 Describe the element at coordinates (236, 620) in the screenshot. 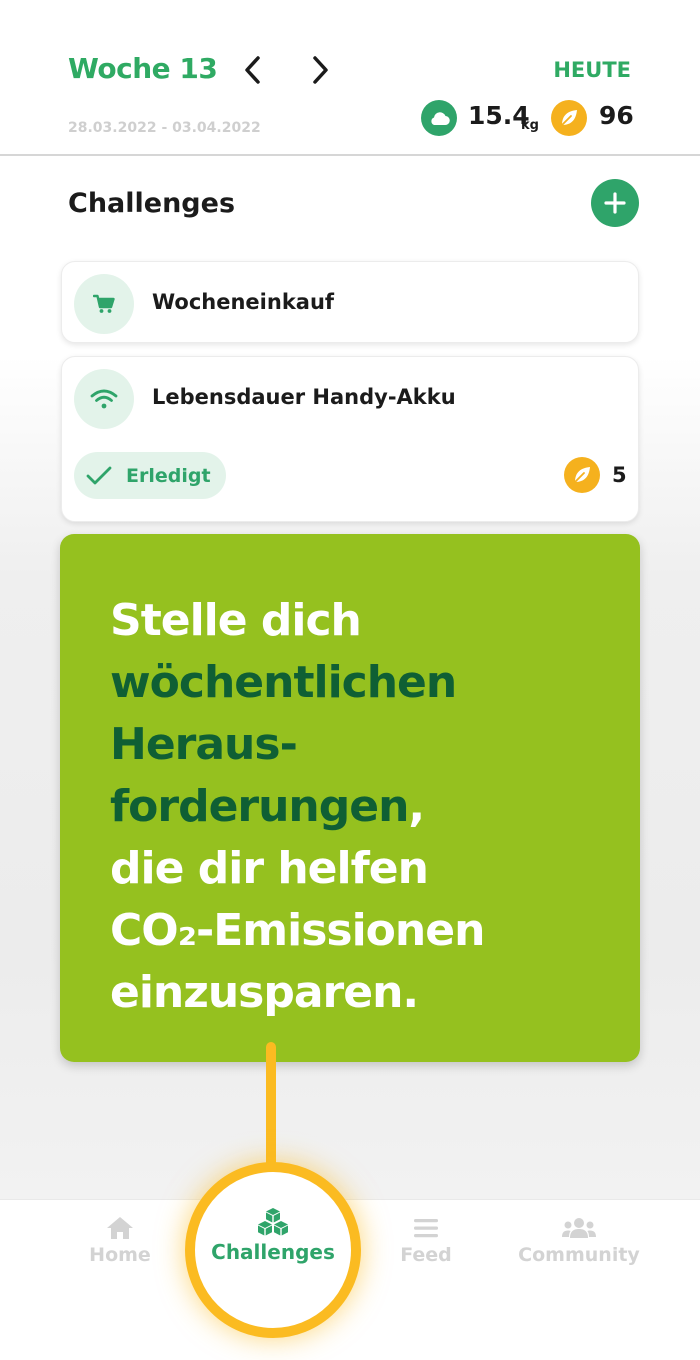

I see `promo-line: Stelle dich` at that location.